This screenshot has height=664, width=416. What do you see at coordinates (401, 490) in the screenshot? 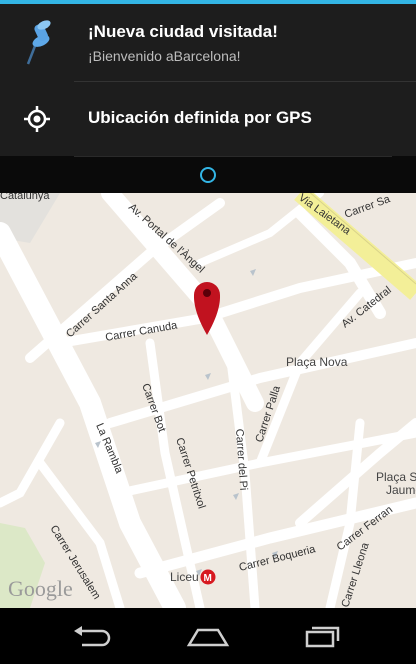
I see `place-label-jaume: Jaume` at bounding box center [401, 490].